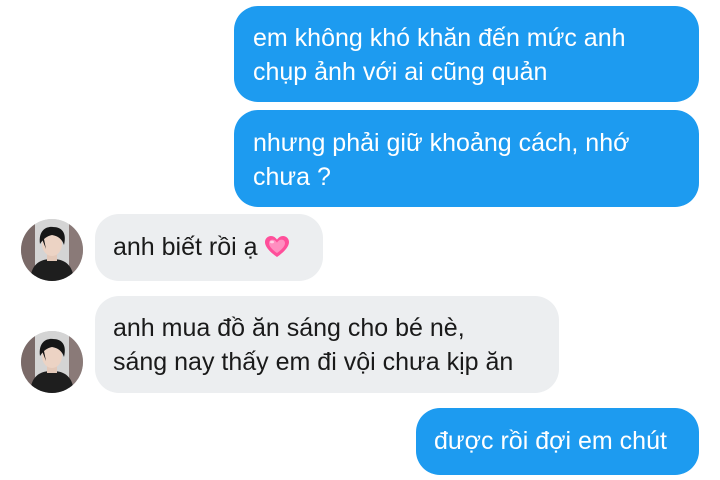 This screenshot has width=720, height=480. What do you see at coordinates (400, 72) in the screenshot?
I see `message-text-line: chụp ảnh với ai cũng quản` at bounding box center [400, 72].